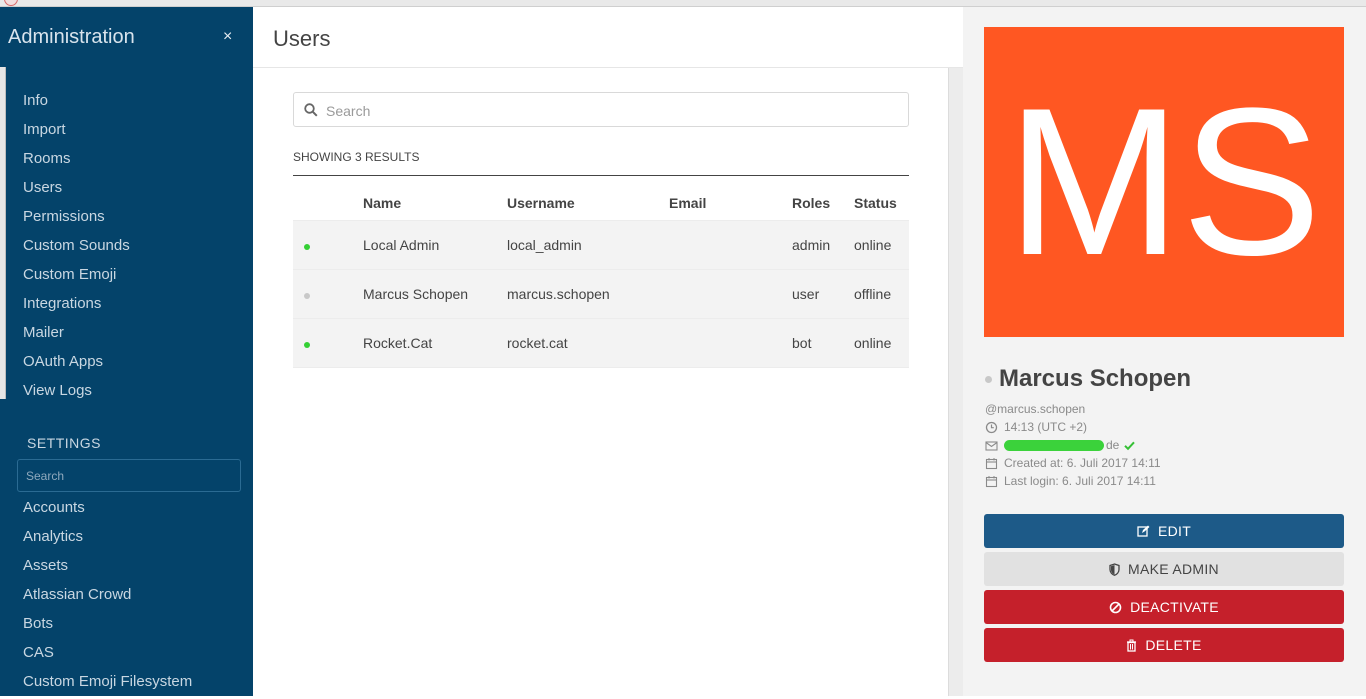 This screenshot has height=699, width=1366. Describe the element at coordinates (76, 132) in the screenshot. I see `sidebar-item-import: Import` at that location.